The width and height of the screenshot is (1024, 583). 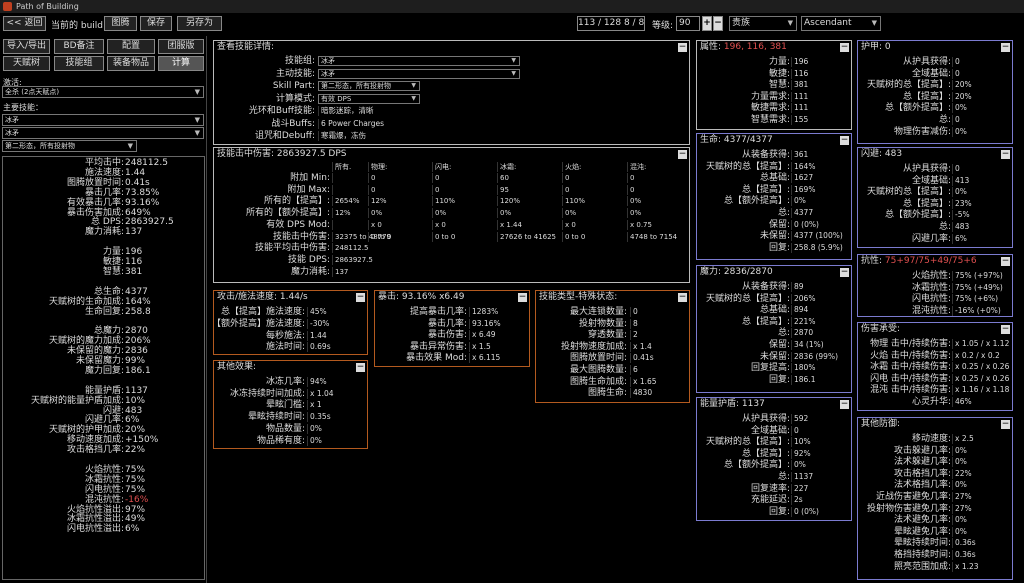 I want to click on tab-import-export: 导入/导出, so click(x=26, y=46).